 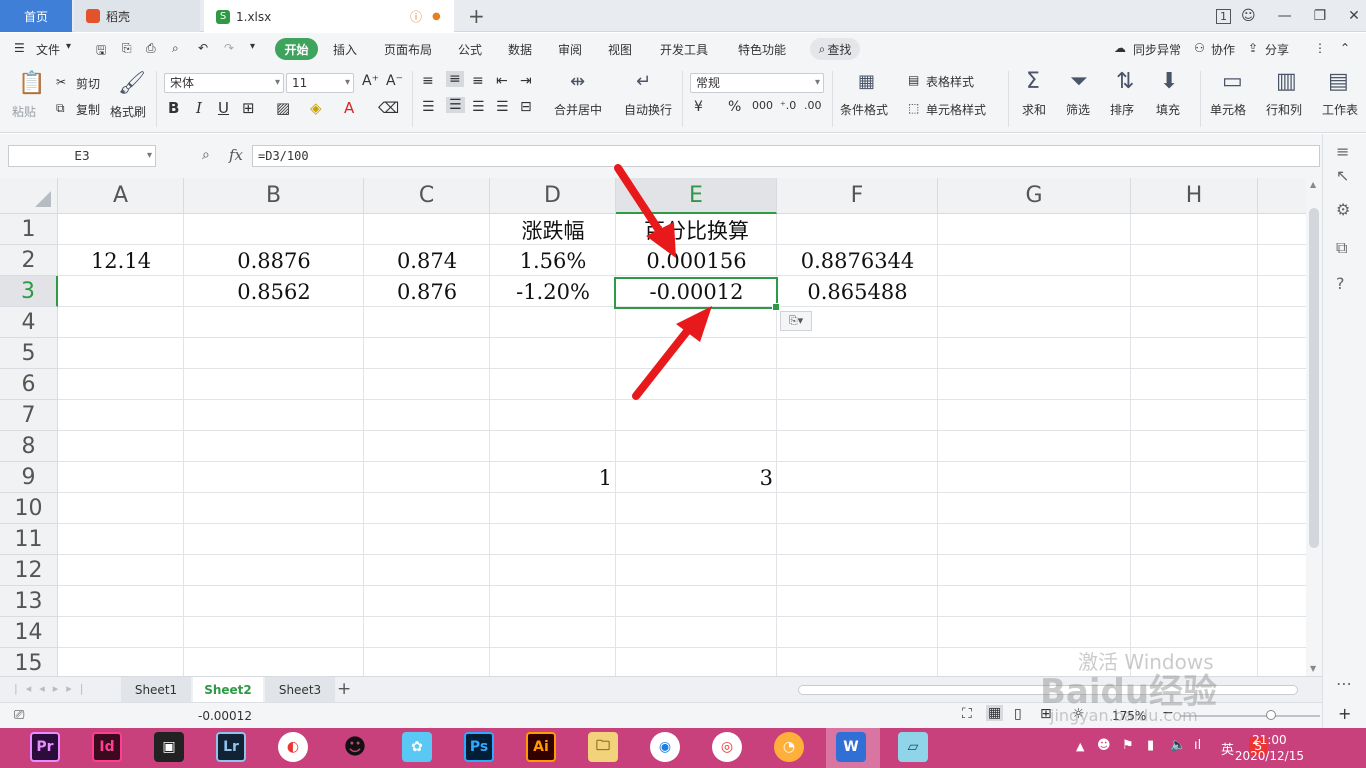 What do you see at coordinates (228, 689) in the screenshot?
I see `sheet-tab-2: Sheet2` at bounding box center [228, 689].